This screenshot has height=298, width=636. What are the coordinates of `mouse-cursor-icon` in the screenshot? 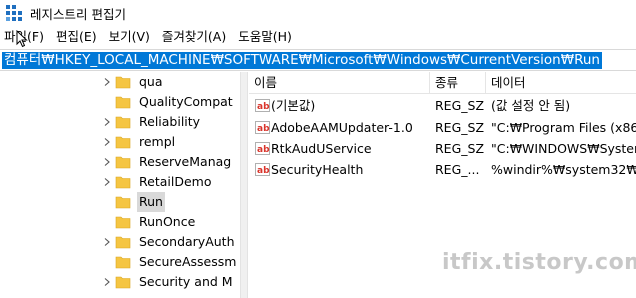 It's located at (22, 39).